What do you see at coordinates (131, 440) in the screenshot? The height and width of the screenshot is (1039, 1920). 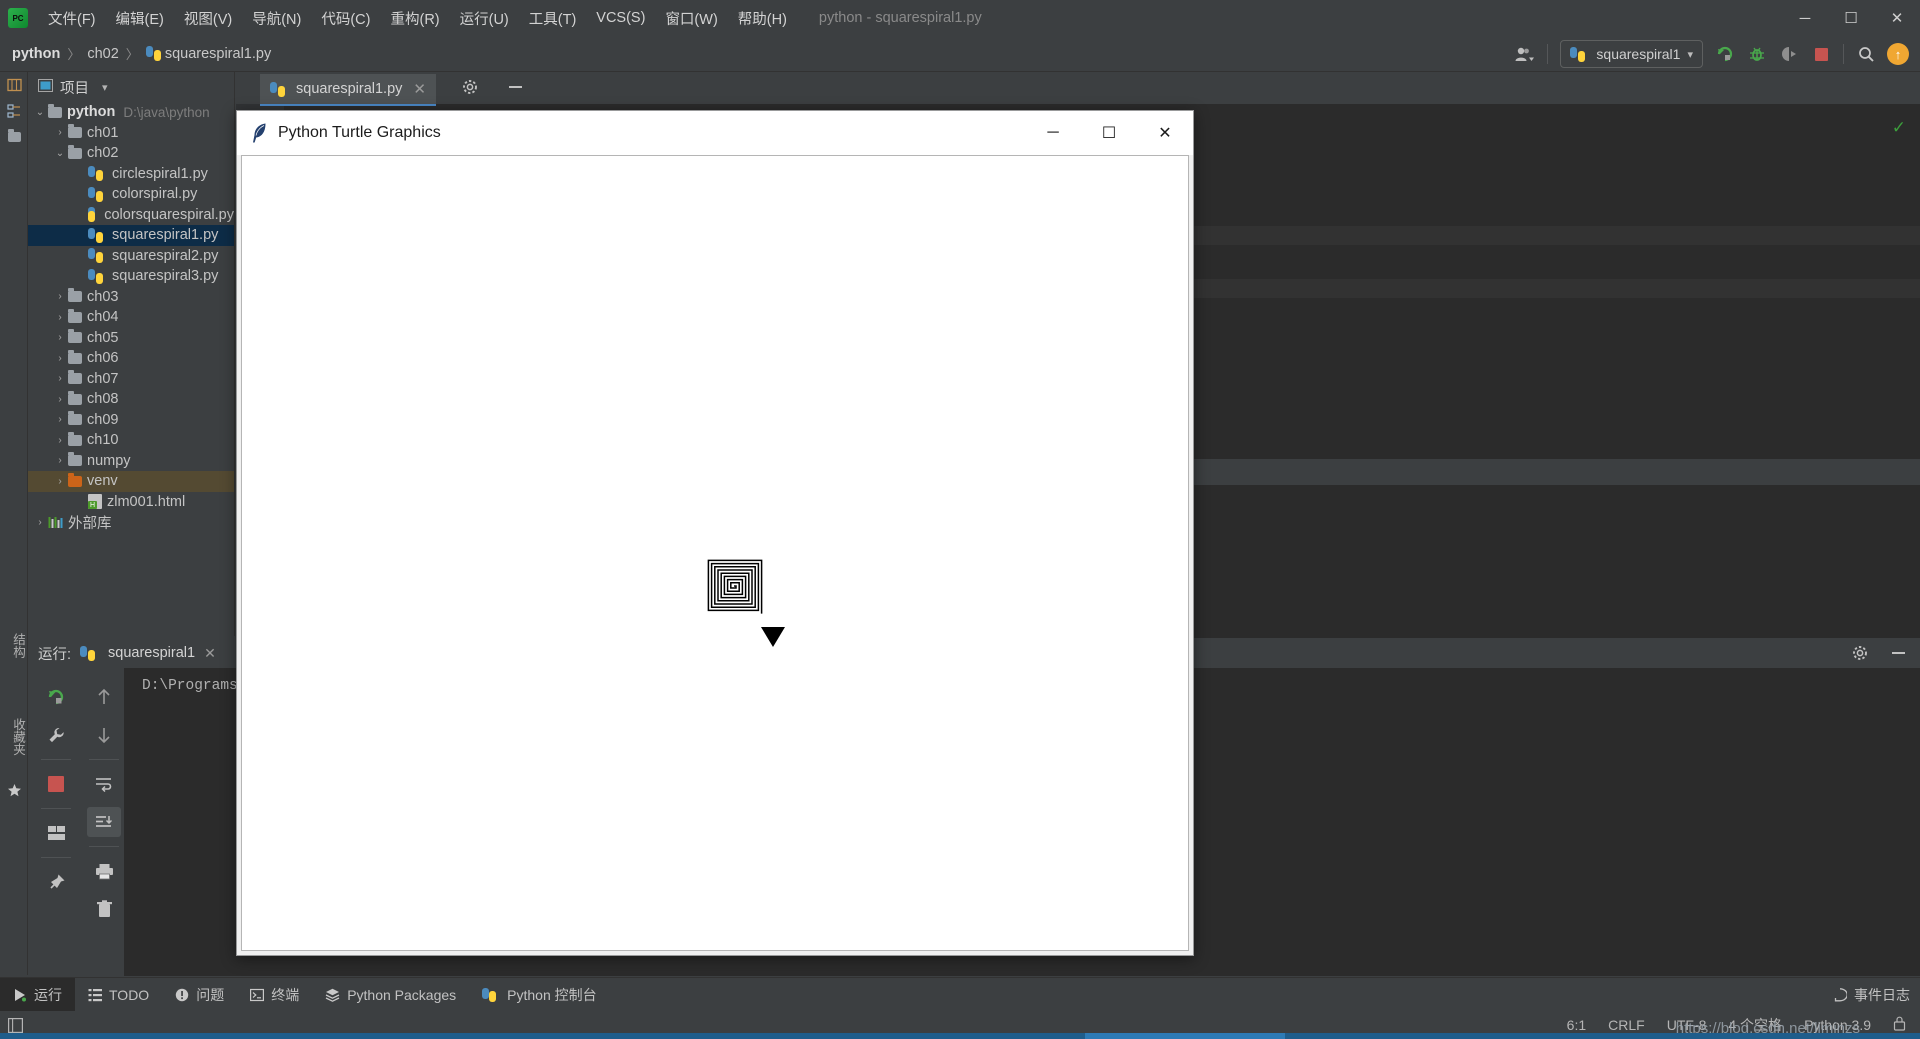 I see `tree-item-ch10: › ch10` at bounding box center [131, 440].